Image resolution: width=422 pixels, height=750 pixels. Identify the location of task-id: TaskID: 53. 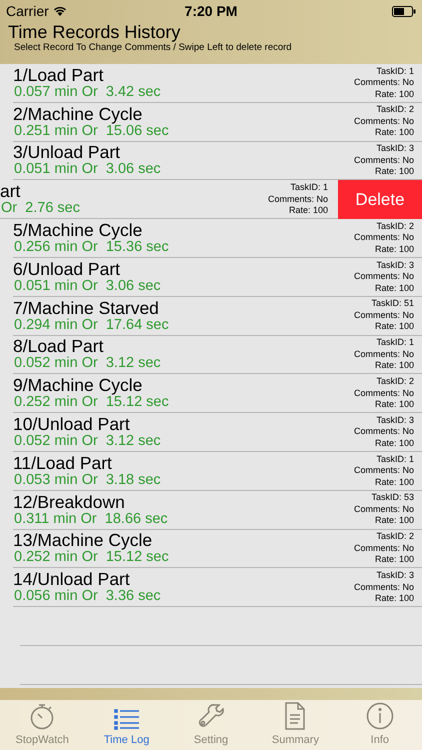
(392, 498).